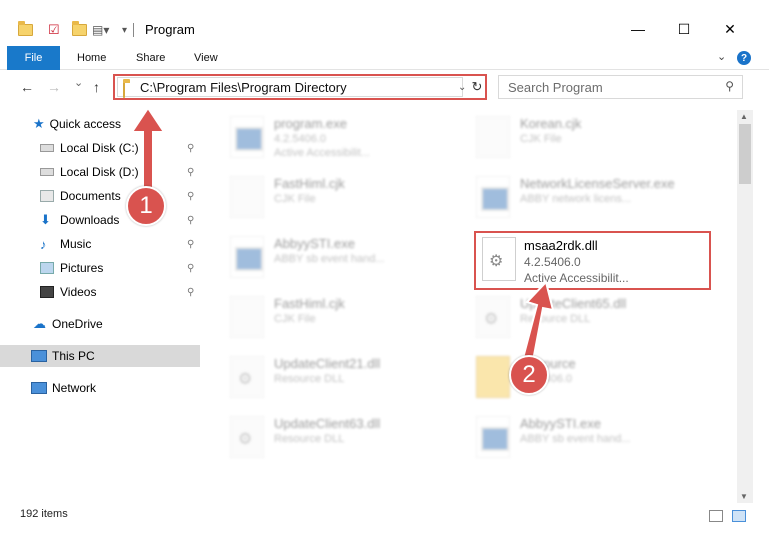 This screenshot has width=769, height=533. I want to click on step-1-badge: 1, so click(146, 206).